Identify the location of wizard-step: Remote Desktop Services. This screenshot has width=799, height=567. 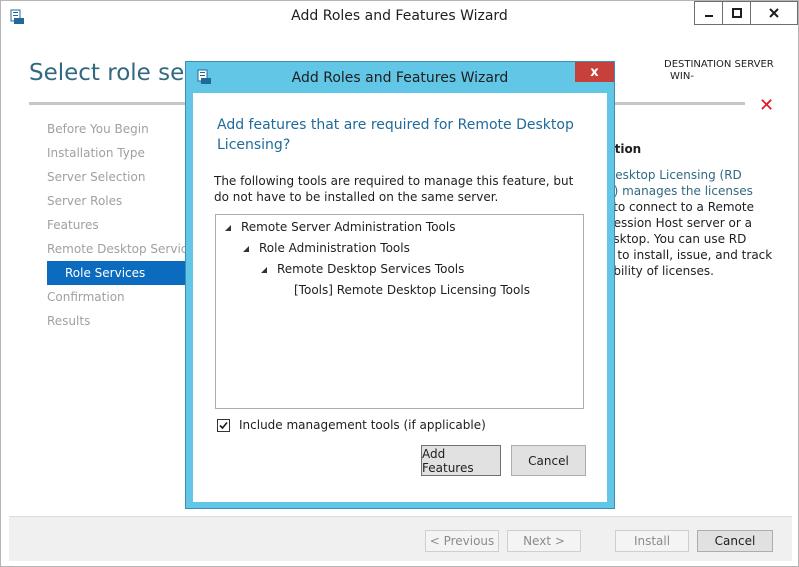
(109, 249).